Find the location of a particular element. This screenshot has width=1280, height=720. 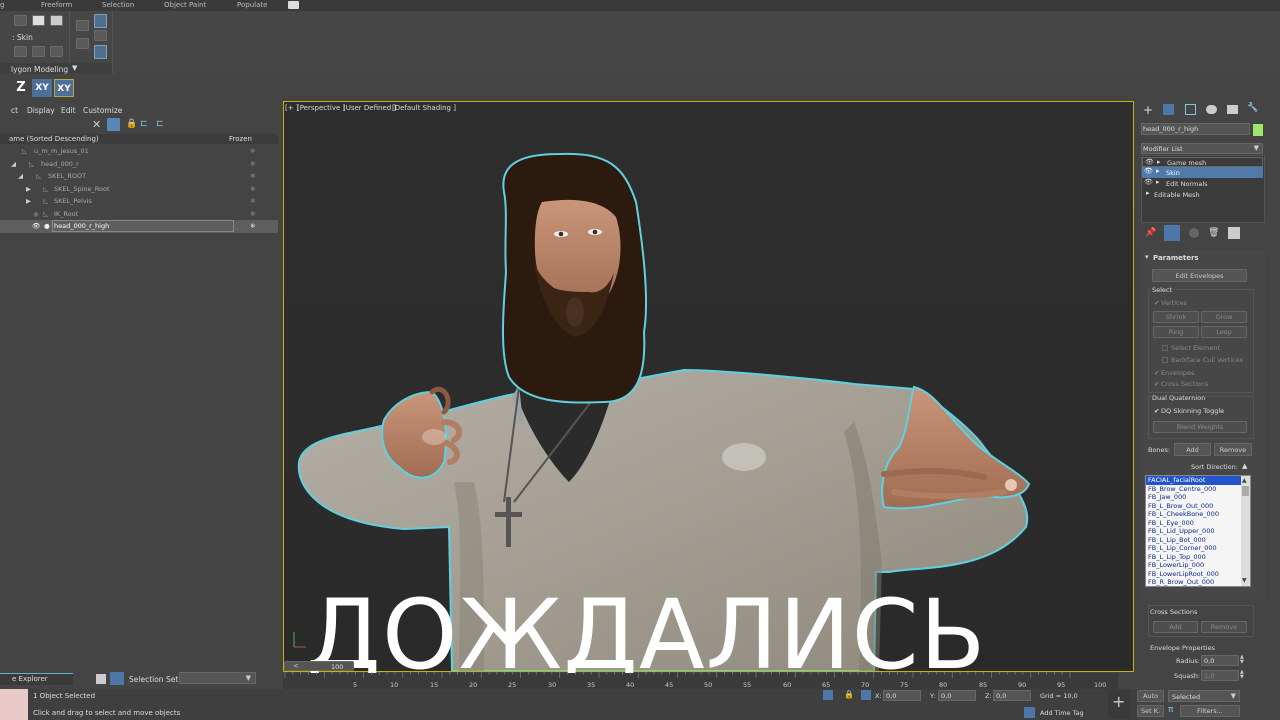

tab-options-icon is located at coordinates (293, 5).